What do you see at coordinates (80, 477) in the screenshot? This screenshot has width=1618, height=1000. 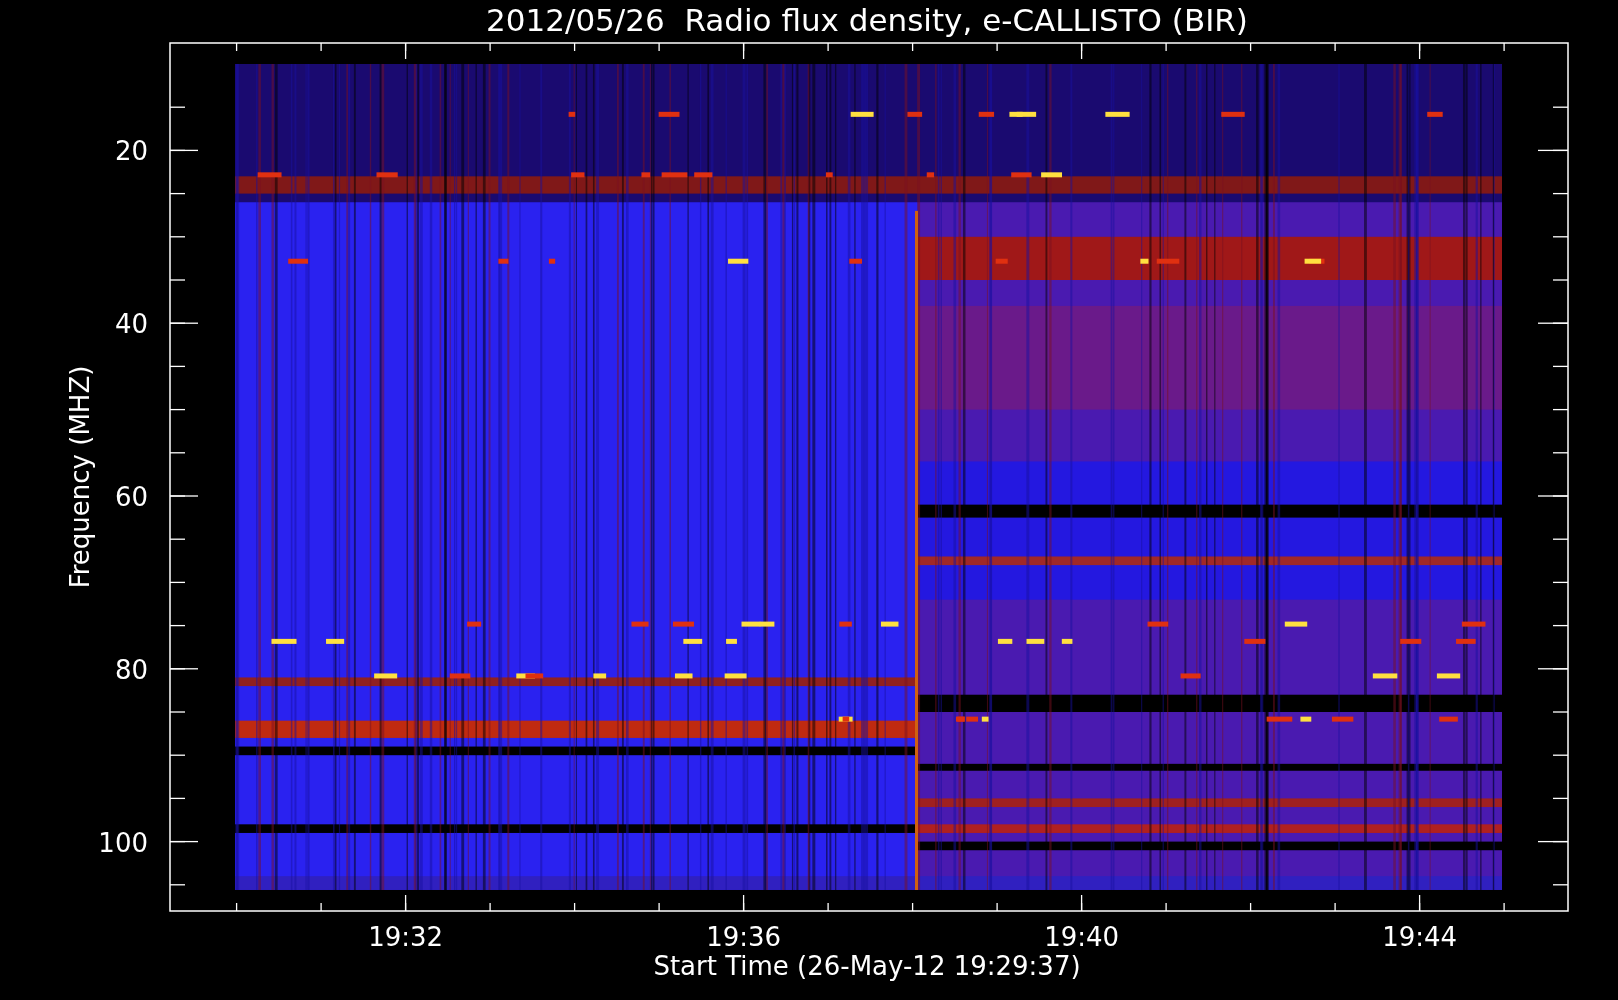 I see `y-axis-label: Frequency (MHZ)` at bounding box center [80, 477].